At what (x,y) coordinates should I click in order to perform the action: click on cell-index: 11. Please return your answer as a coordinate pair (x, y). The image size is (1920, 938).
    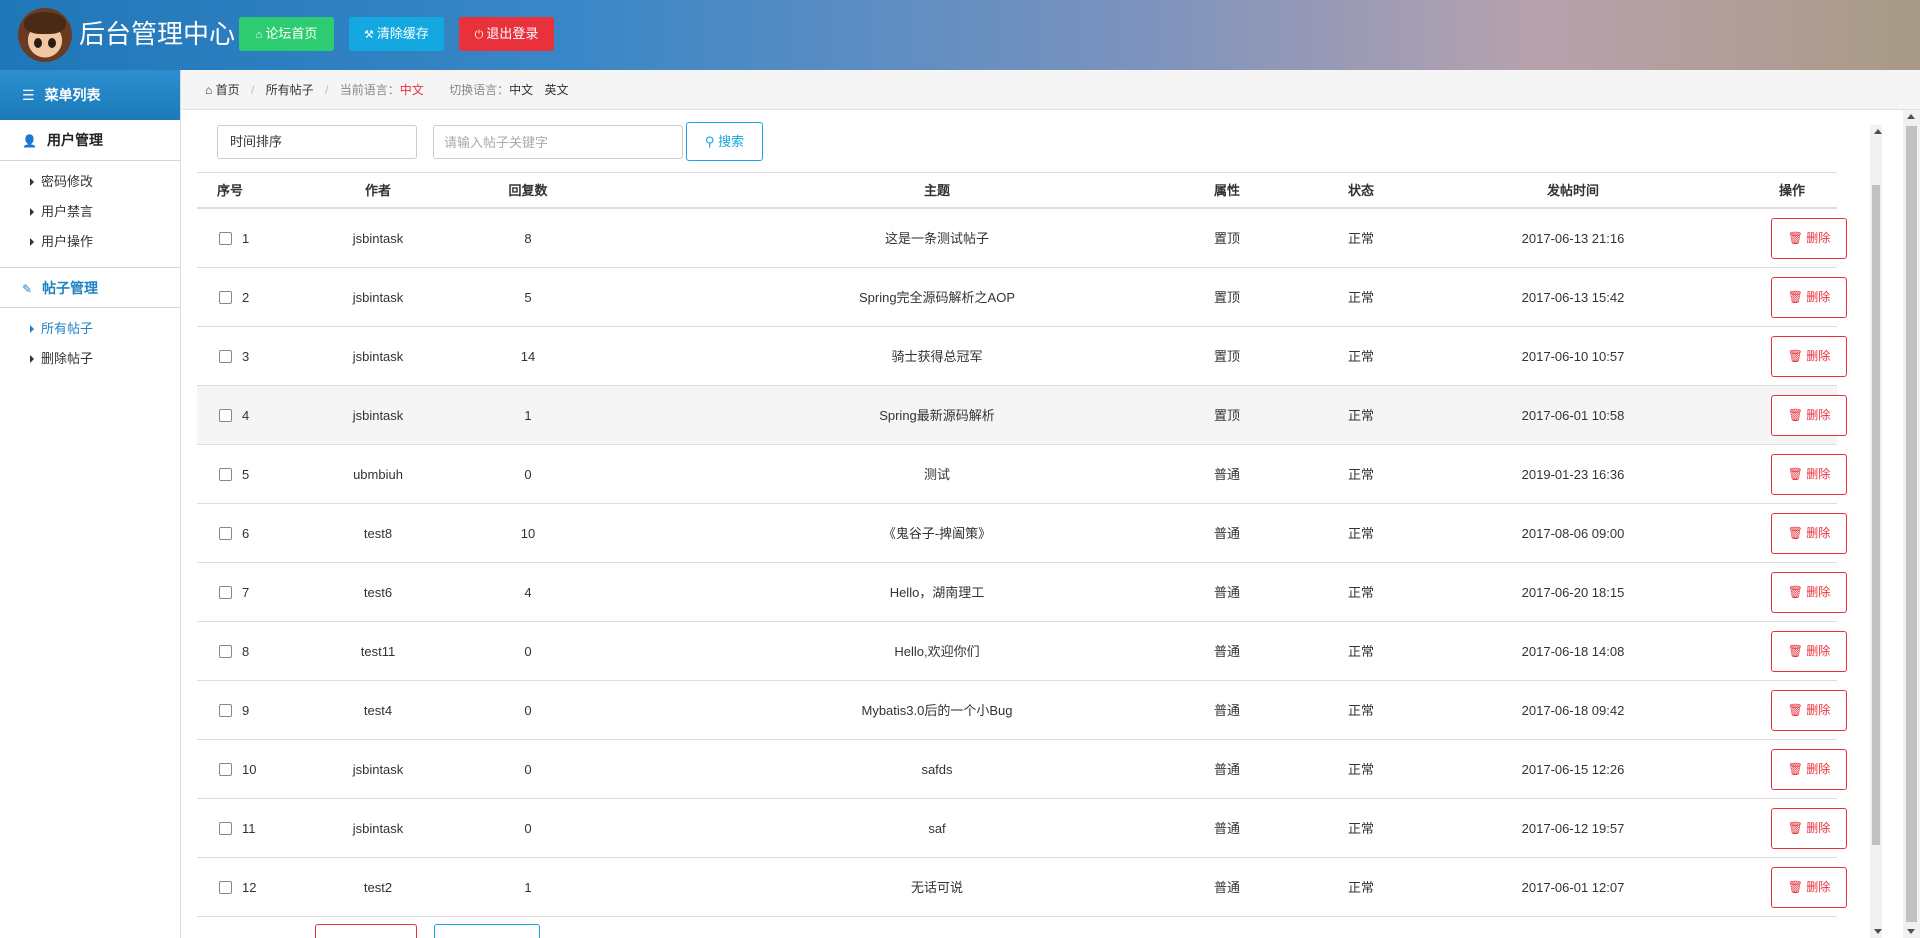
    Looking at the image, I should click on (249, 828).